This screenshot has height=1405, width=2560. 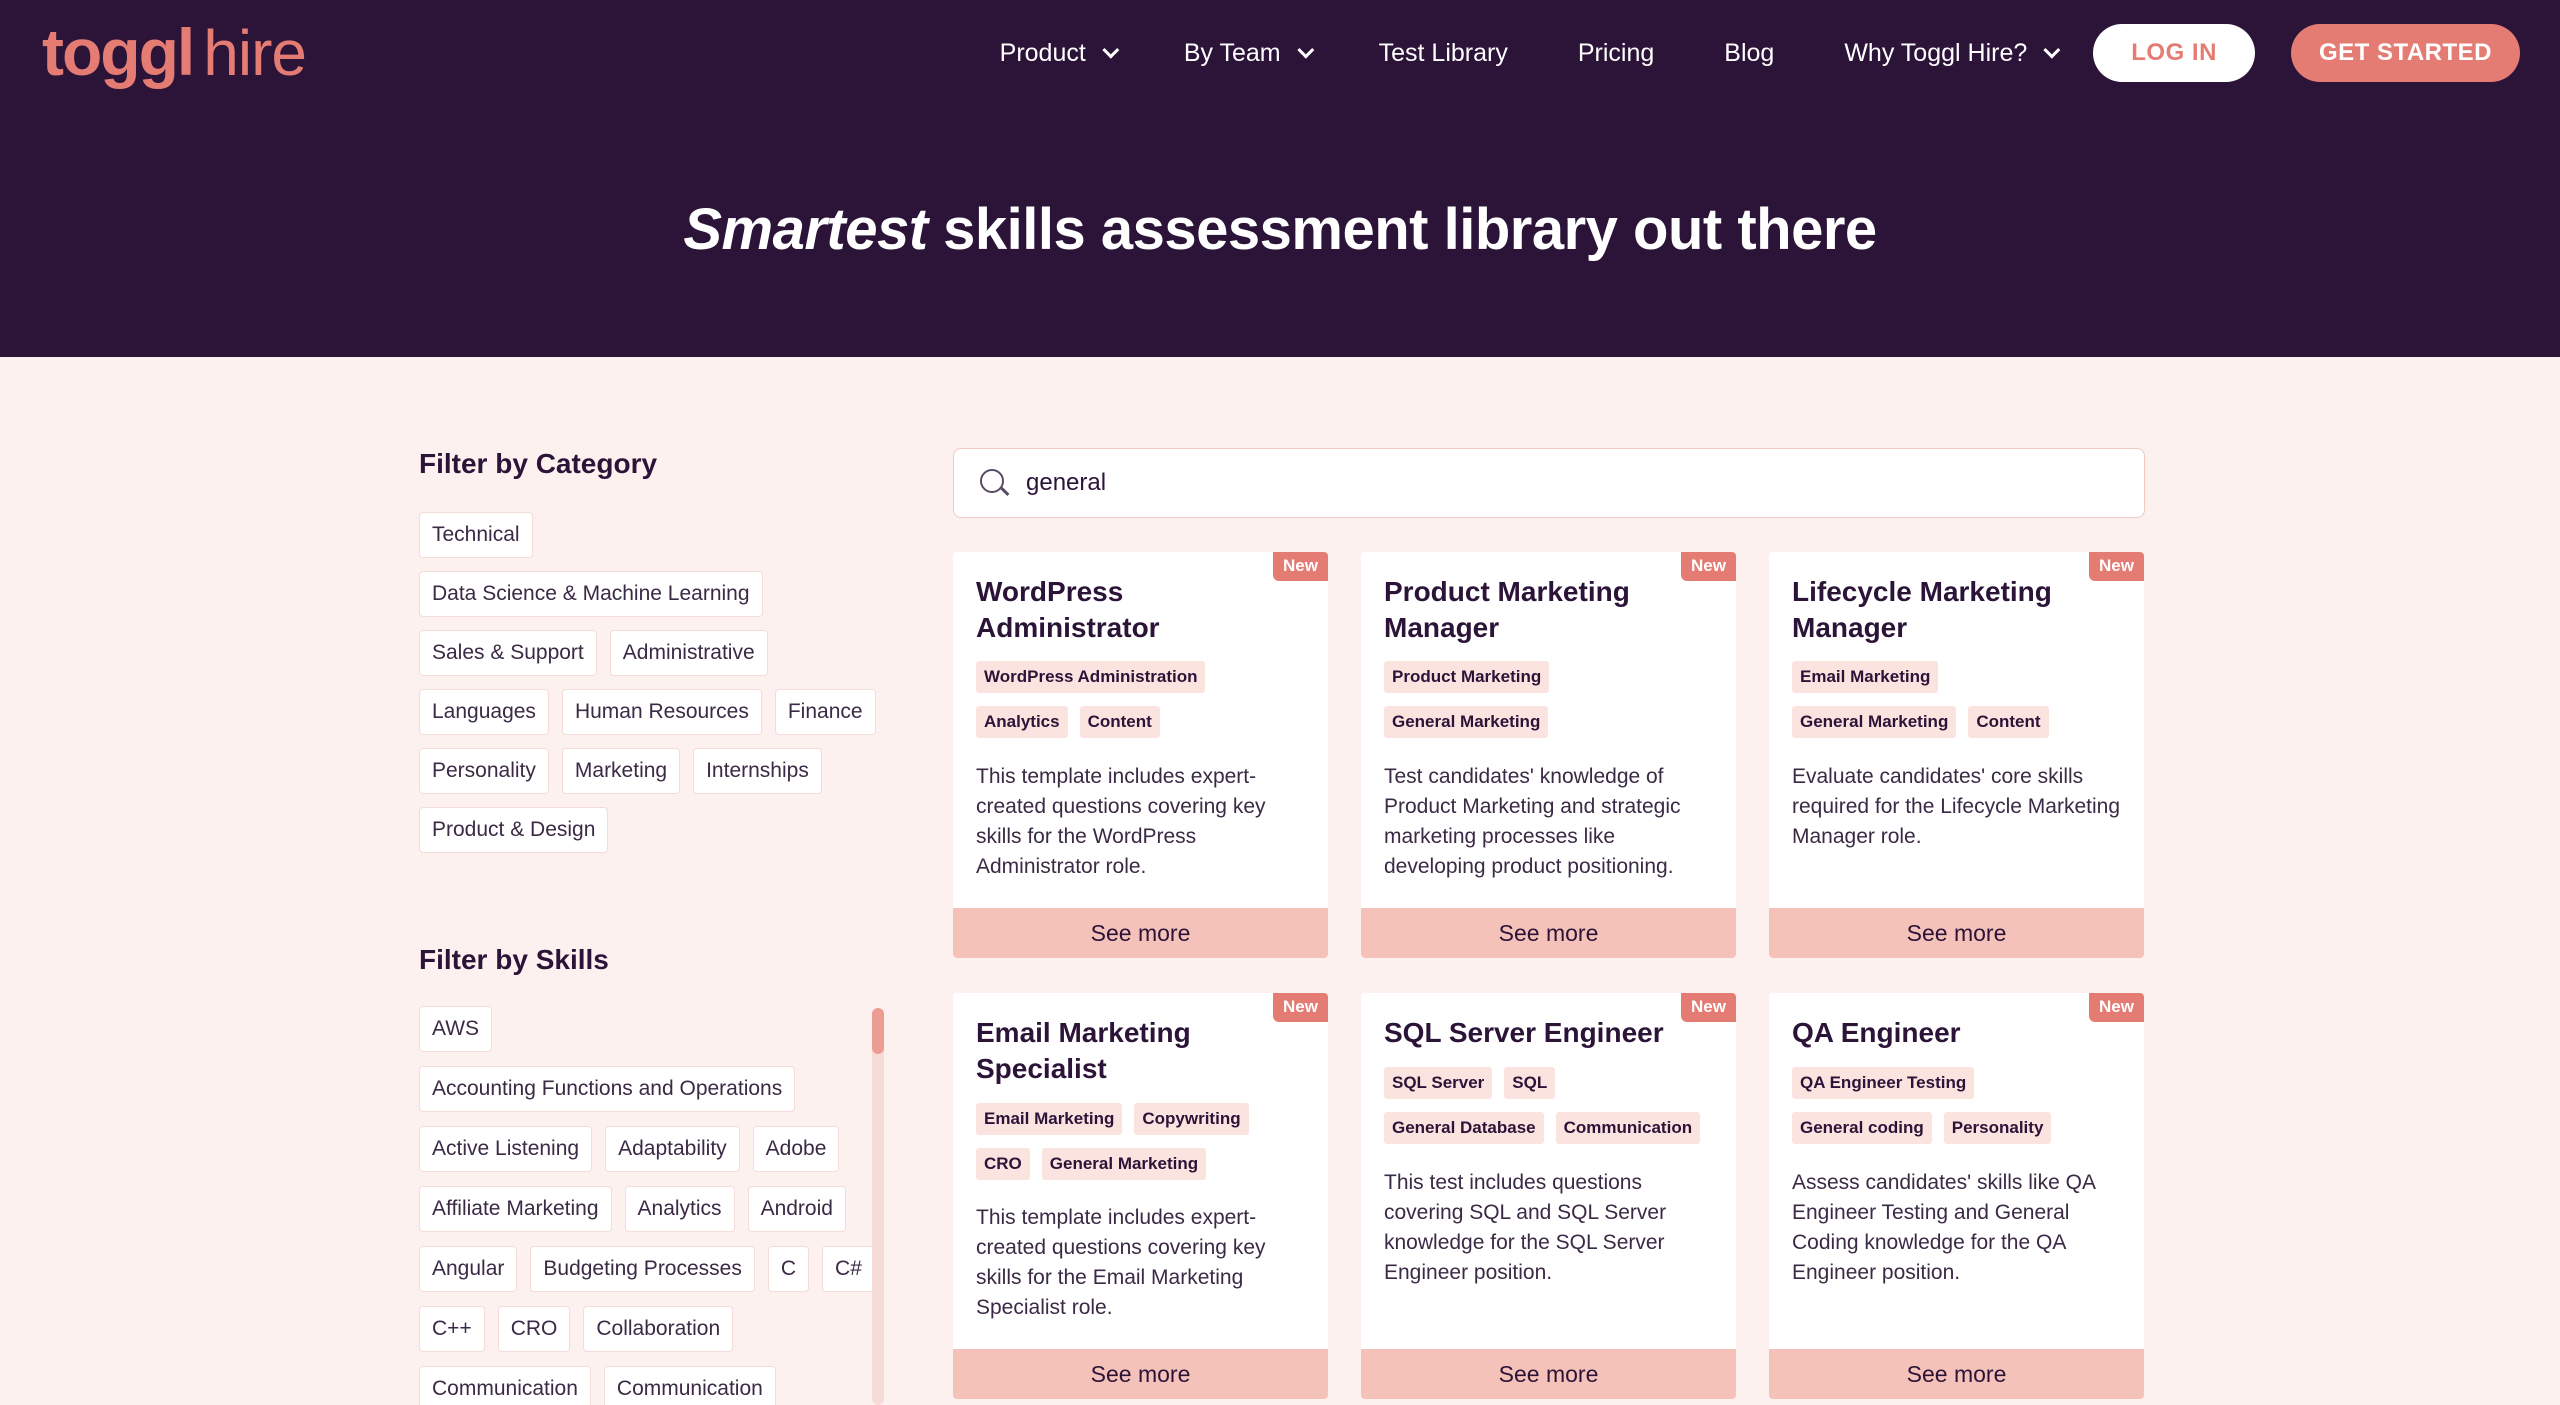 What do you see at coordinates (1936, 52) in the screenshot?
I see `nav-why-label: Why Toggl Hire?` at bounding box center [1936, 52].